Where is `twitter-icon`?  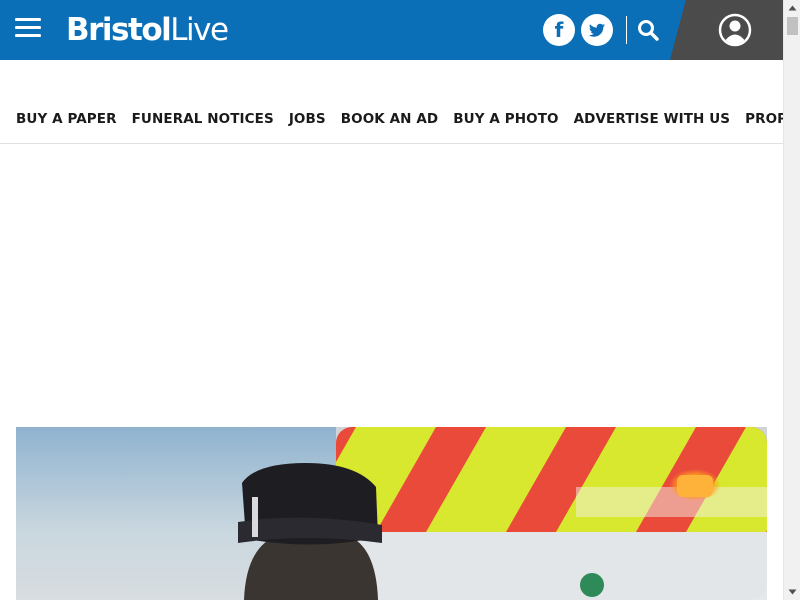 twitter-icon is located at coordinates (597, 30).